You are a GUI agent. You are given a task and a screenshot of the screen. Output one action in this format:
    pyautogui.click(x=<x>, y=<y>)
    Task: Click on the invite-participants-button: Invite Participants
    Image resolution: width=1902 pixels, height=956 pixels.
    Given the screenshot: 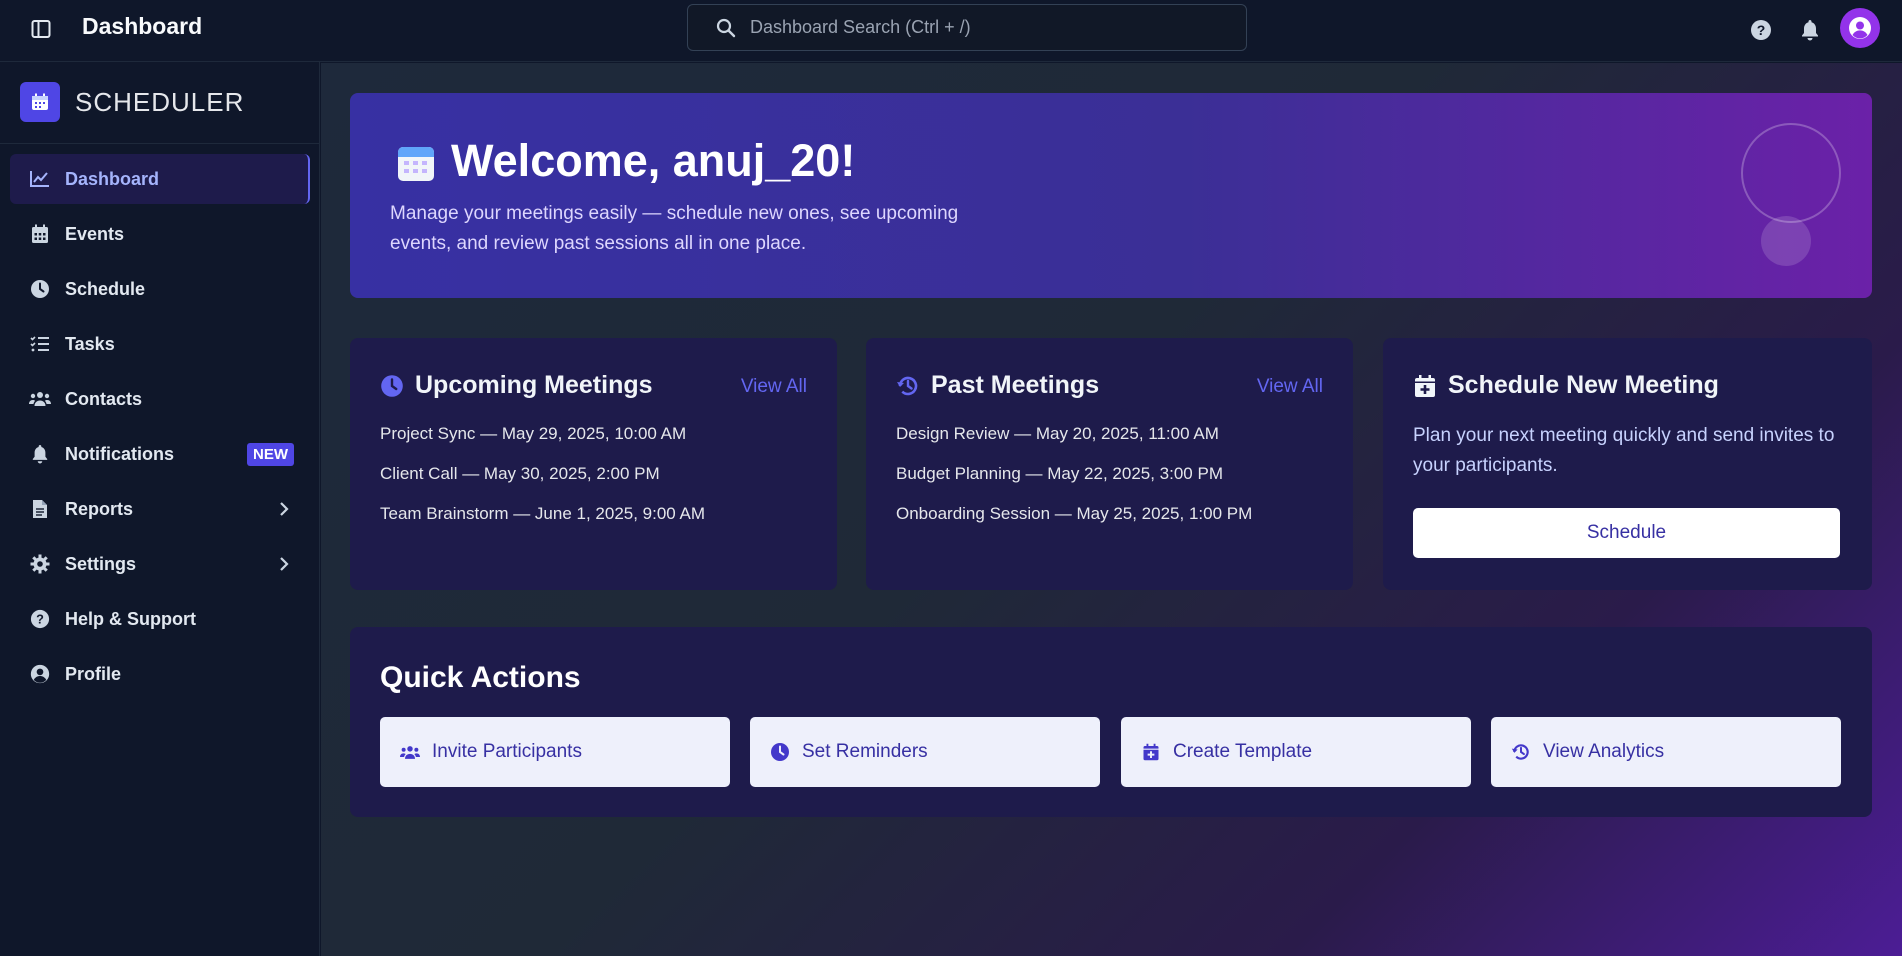 What is the action you would take?
    pyautogui.click(x=555, y=752)
    